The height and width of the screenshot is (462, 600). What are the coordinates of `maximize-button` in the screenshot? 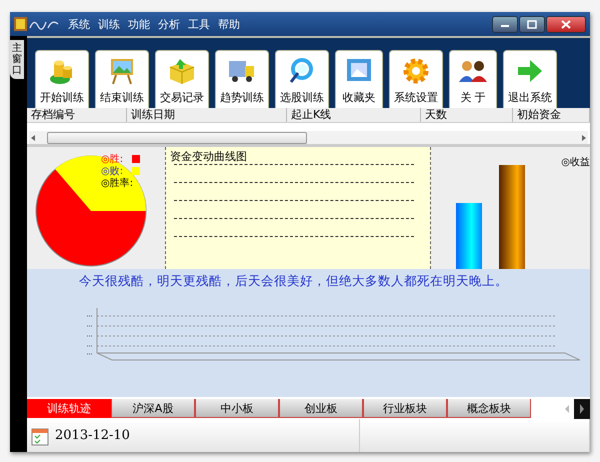 It's located at (532, 24).